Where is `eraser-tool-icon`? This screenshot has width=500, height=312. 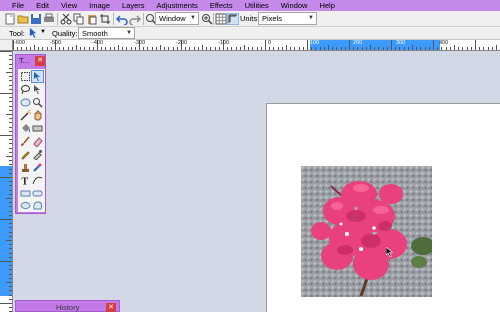
eraser-tool-icon is located at coordinates (37, 141).